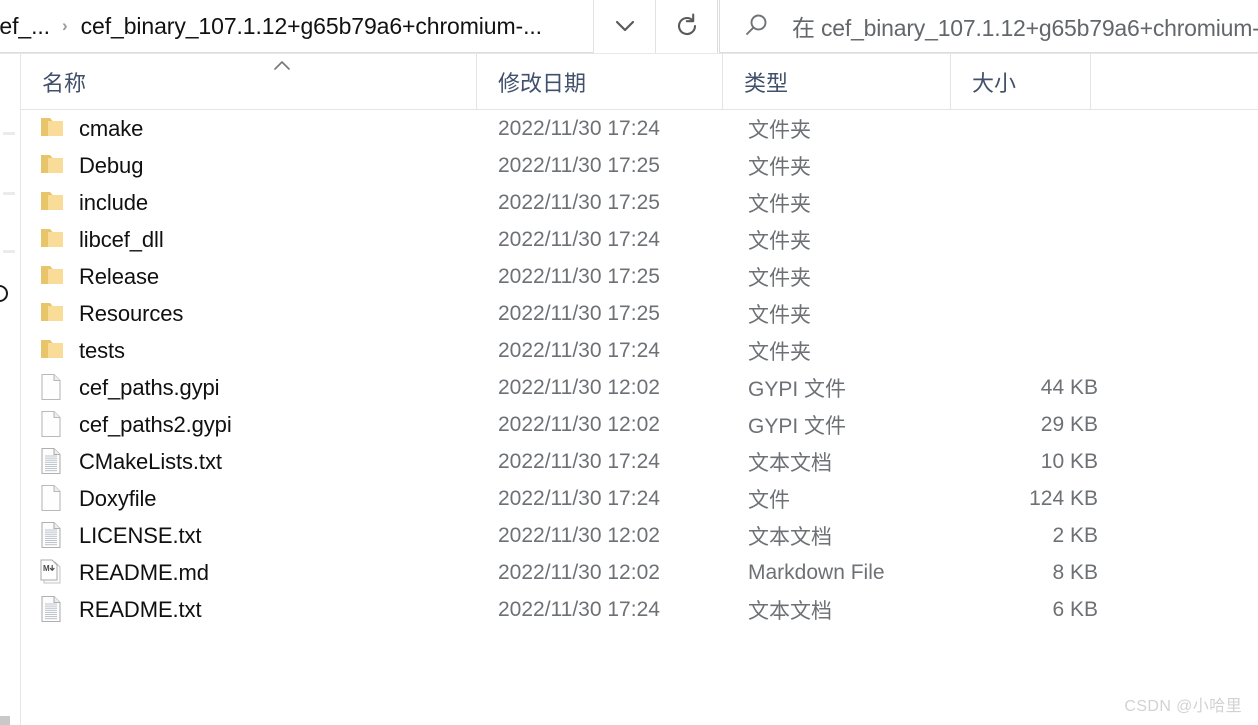 This screenshot has height=725, width=1258. What do you see at coordinates (1075, 572) in the screenshot?
I see `file-size-cell: 8 KB` at bounding box center [1075, 572].